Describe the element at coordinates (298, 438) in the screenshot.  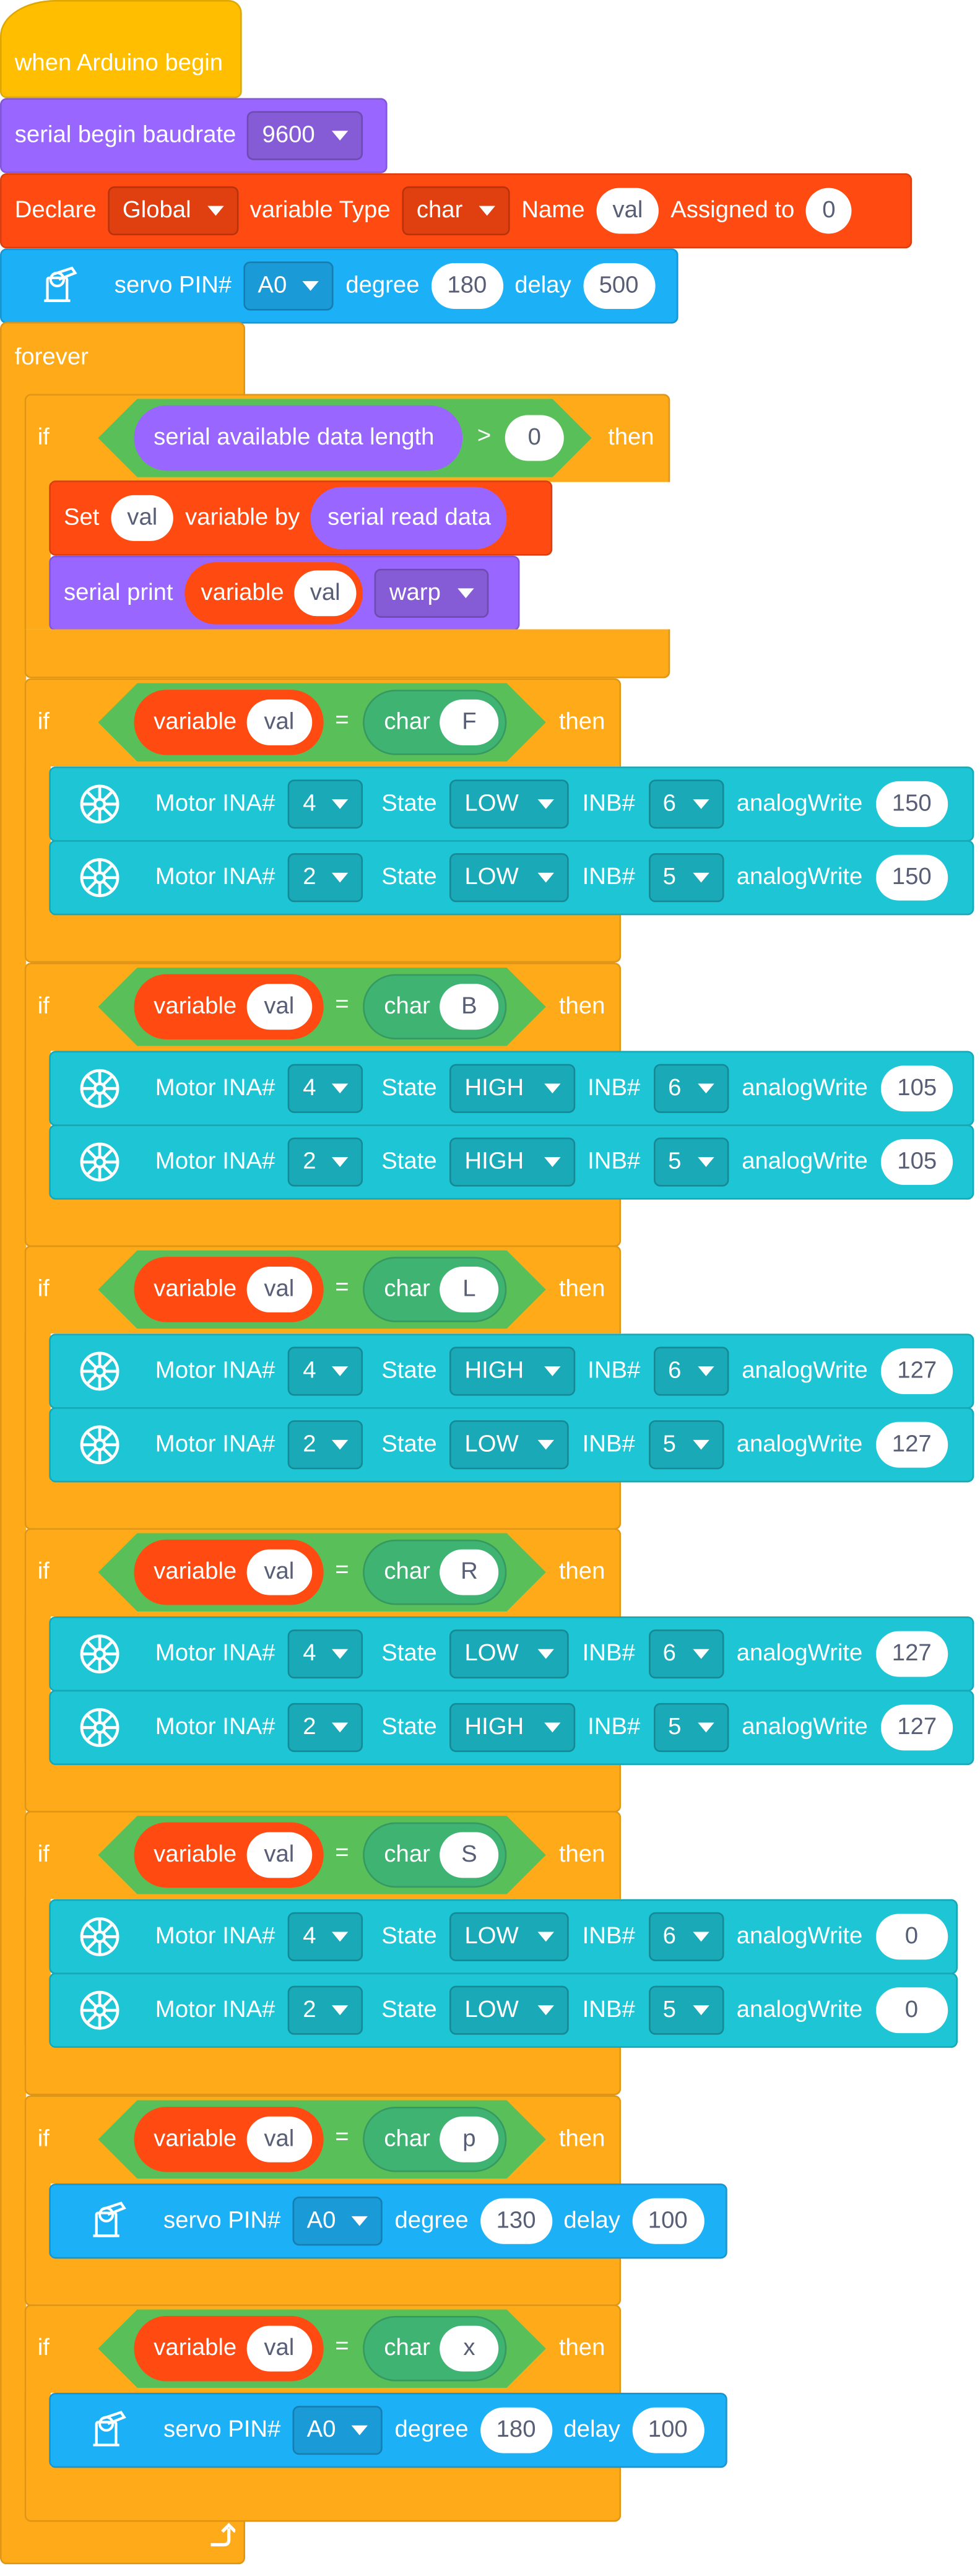
I see `serial-available-reporter: serial available data length` at that location.